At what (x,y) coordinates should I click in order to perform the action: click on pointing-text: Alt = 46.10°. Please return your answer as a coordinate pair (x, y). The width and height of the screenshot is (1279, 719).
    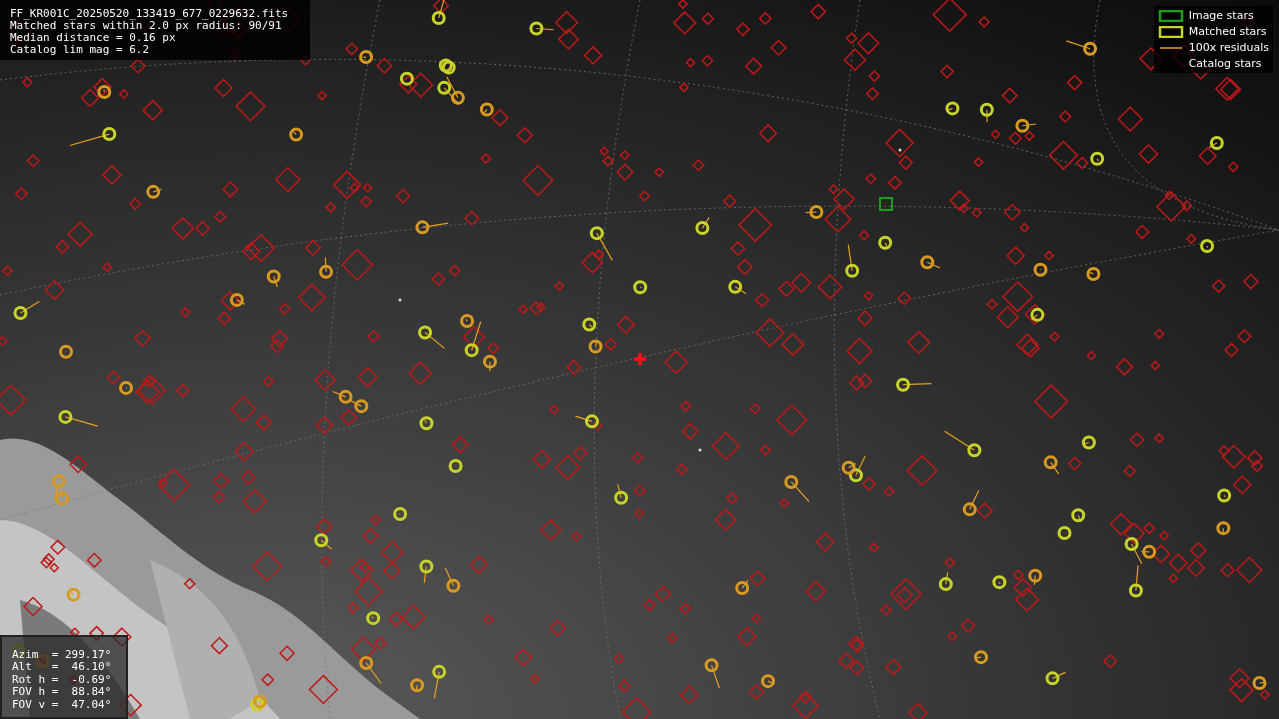
    Looking at the image, I should click on (62, 667).